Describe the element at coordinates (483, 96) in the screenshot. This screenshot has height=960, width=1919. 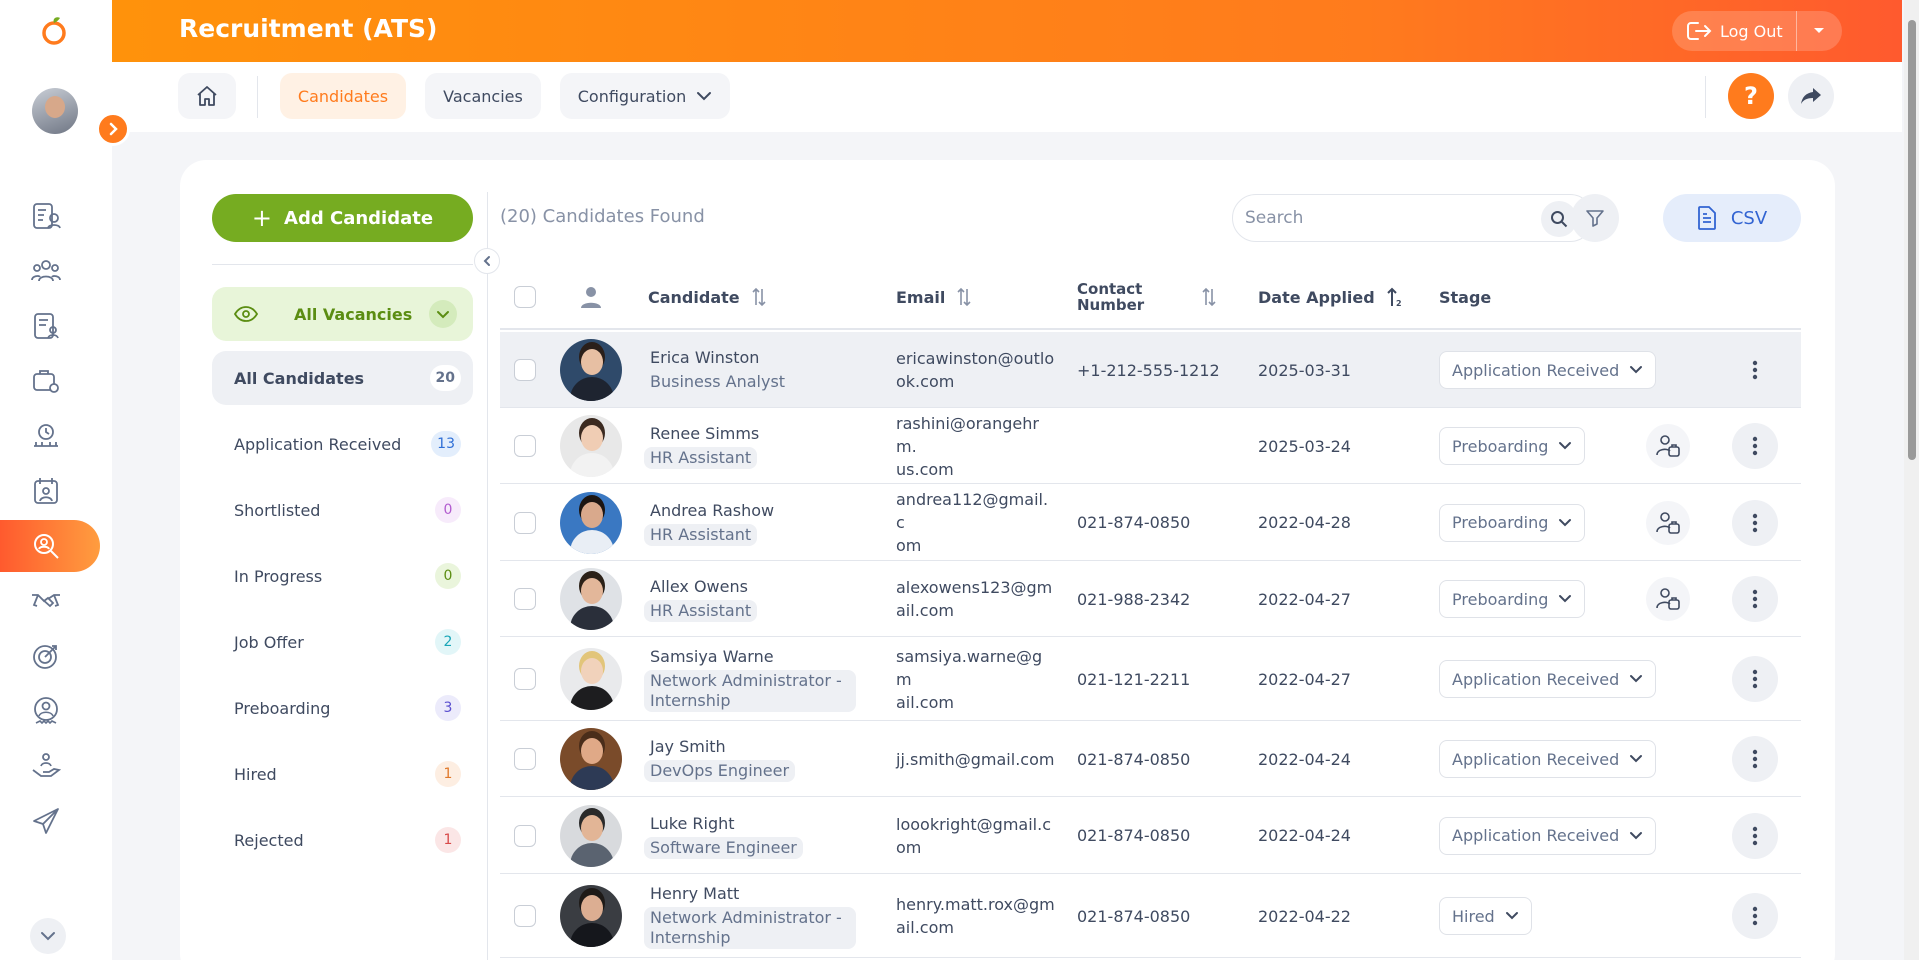
I see `tab-vacancies: Vacancies` at that location.